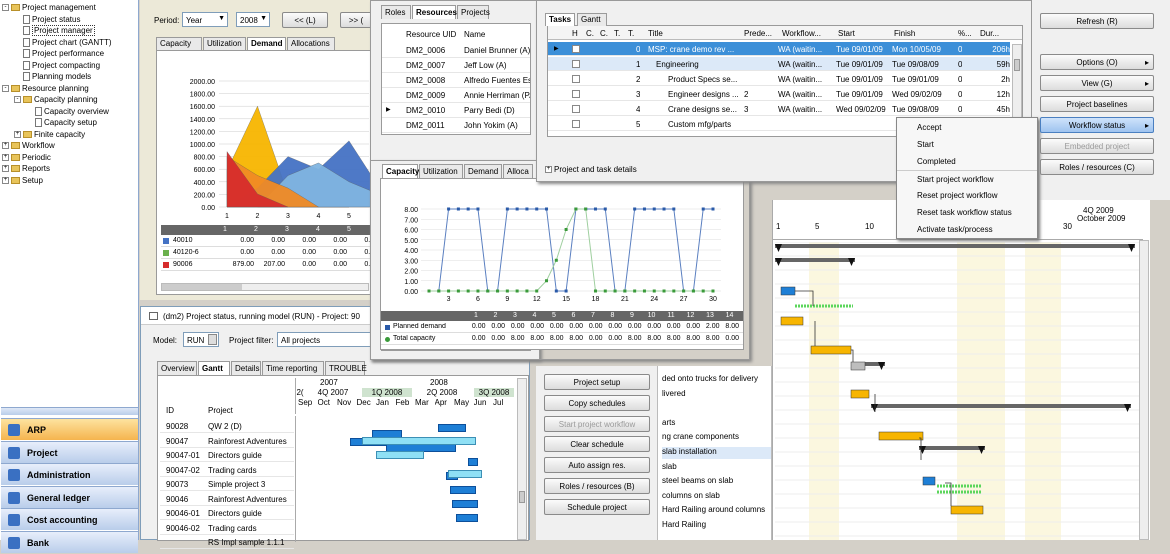 The width and height of the screenshot is (1170, 554). What do you see at coordinates (69, 123) in the screenshot?
I see `tree-item: Capacity setup` at bounding box center [69, 123].